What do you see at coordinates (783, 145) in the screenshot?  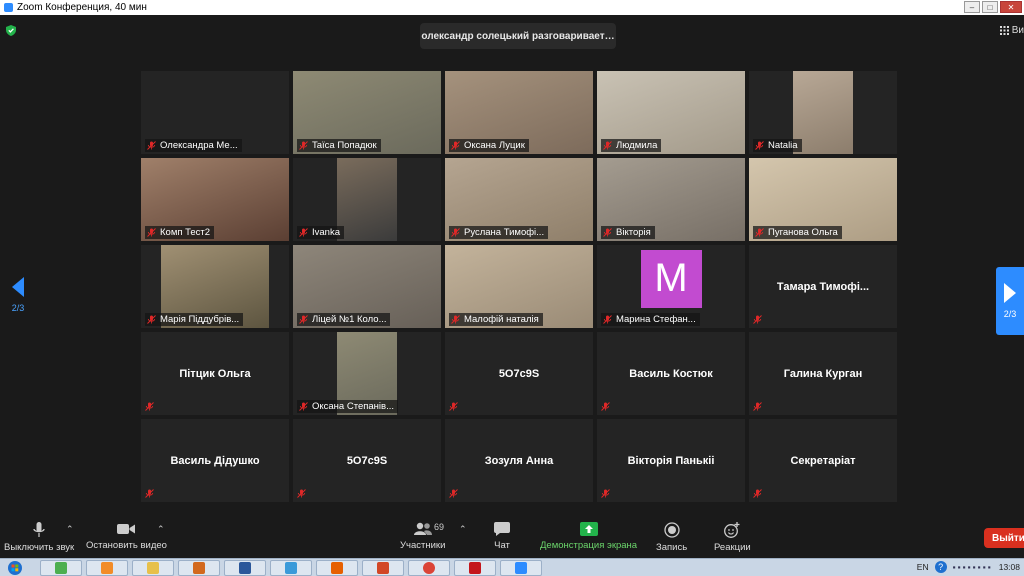 I see `participant-name: Natalia` at bounding box center [783, 145].